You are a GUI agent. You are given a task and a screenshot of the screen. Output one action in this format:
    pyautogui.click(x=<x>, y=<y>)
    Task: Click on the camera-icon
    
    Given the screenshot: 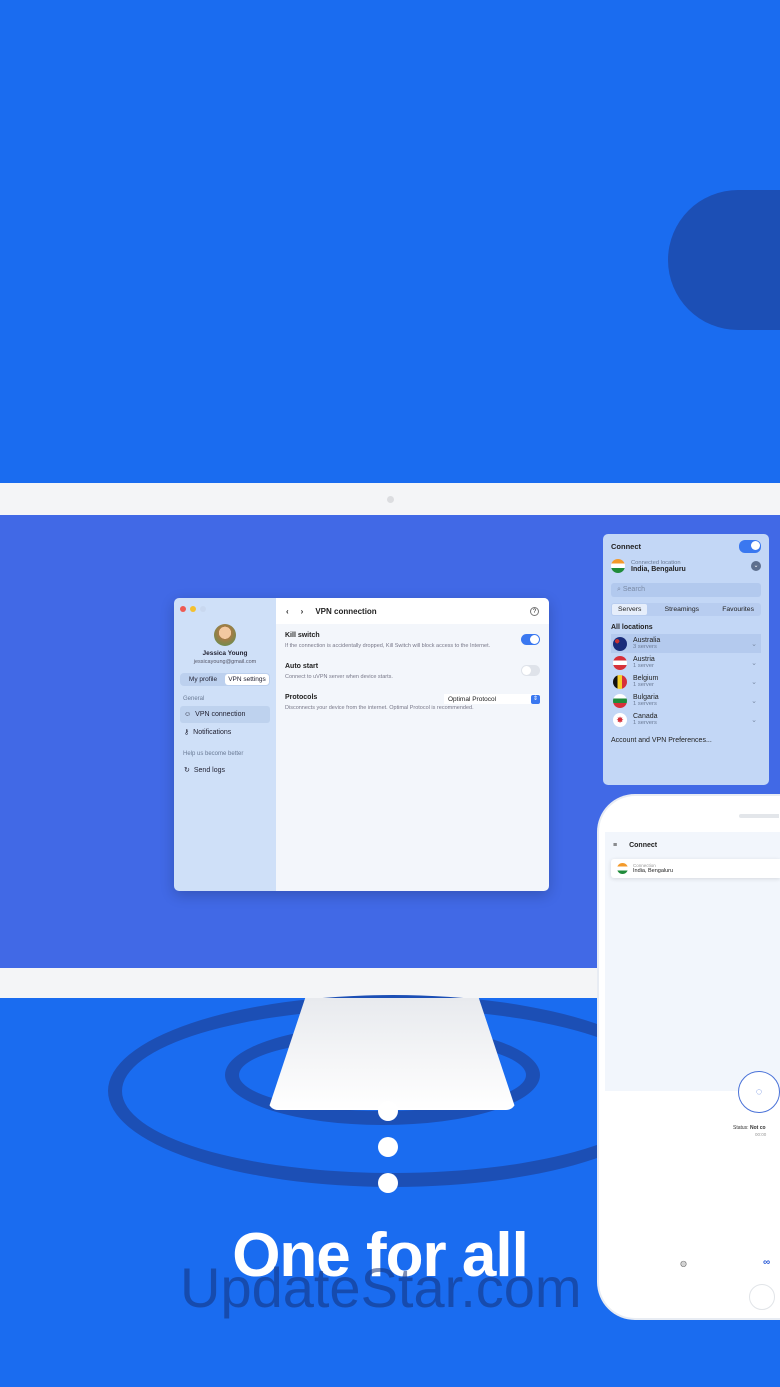 What is the action you would take?
    pyautogui.click(x=390, y=499)
    